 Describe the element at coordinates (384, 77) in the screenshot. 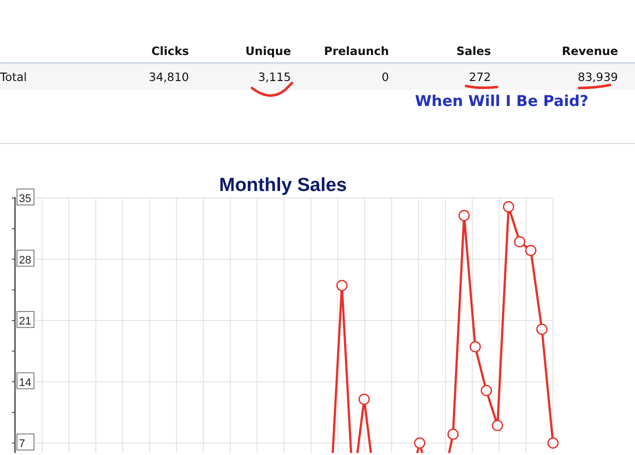

I see `table-cell-text: 0` at that location.